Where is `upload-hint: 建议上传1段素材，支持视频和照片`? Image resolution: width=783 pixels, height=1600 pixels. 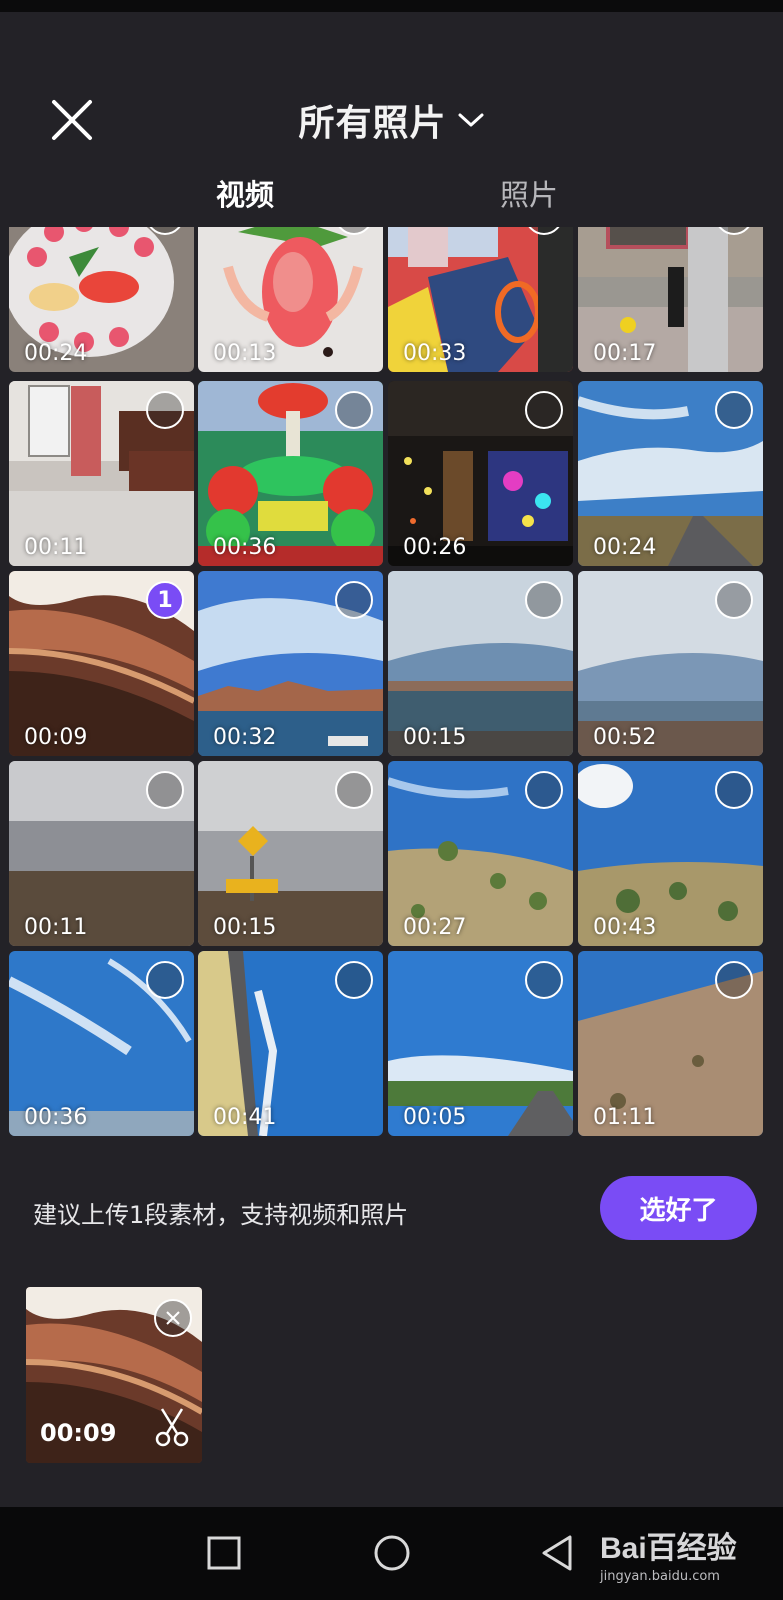
upload-hint: 建议上传1段素材，支持视频和照片 is located at coordinates (221, 1215).